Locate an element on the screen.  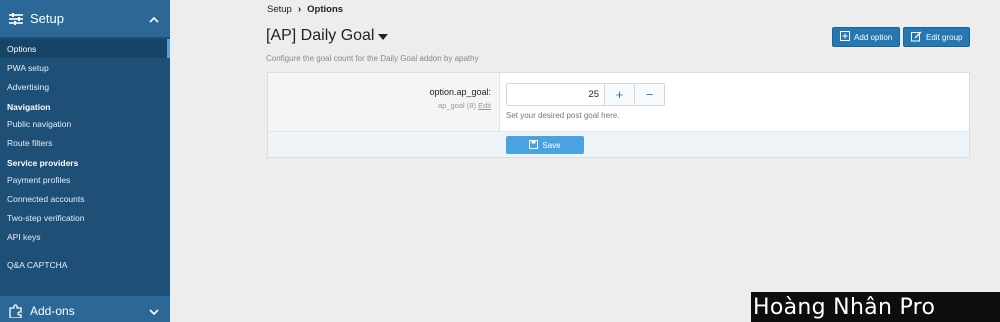
chevron-up-icon is located at coordinates (154, 19).